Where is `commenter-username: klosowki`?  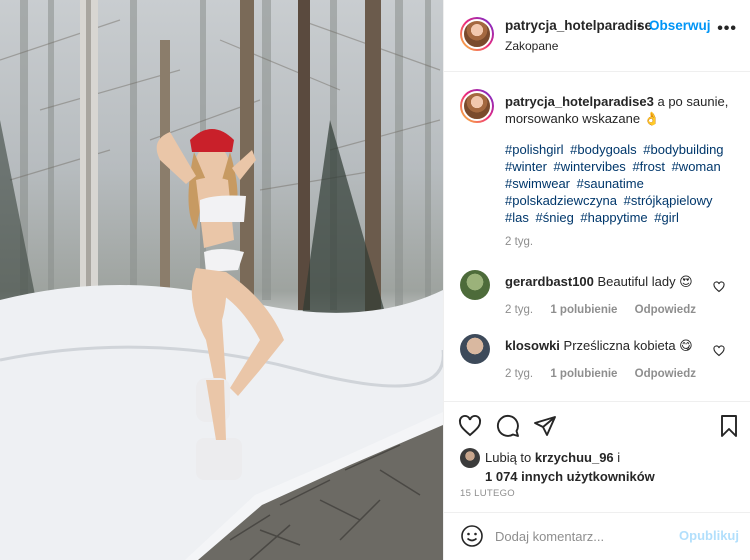 commenter-username: klosowki is located at coordinates (532, 345).